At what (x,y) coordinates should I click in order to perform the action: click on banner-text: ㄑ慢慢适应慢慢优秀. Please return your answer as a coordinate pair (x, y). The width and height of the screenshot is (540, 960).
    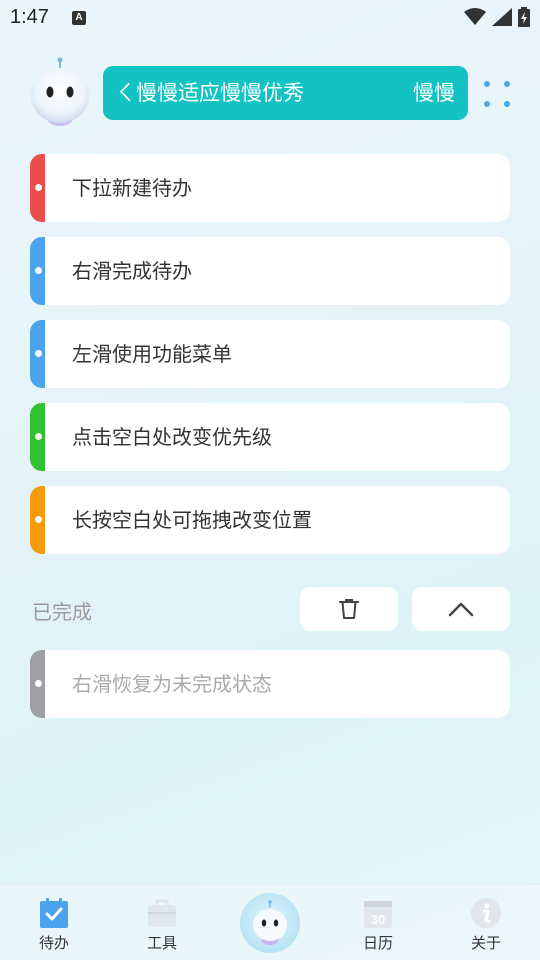
    Looking at the image, I should click on (209, 93).